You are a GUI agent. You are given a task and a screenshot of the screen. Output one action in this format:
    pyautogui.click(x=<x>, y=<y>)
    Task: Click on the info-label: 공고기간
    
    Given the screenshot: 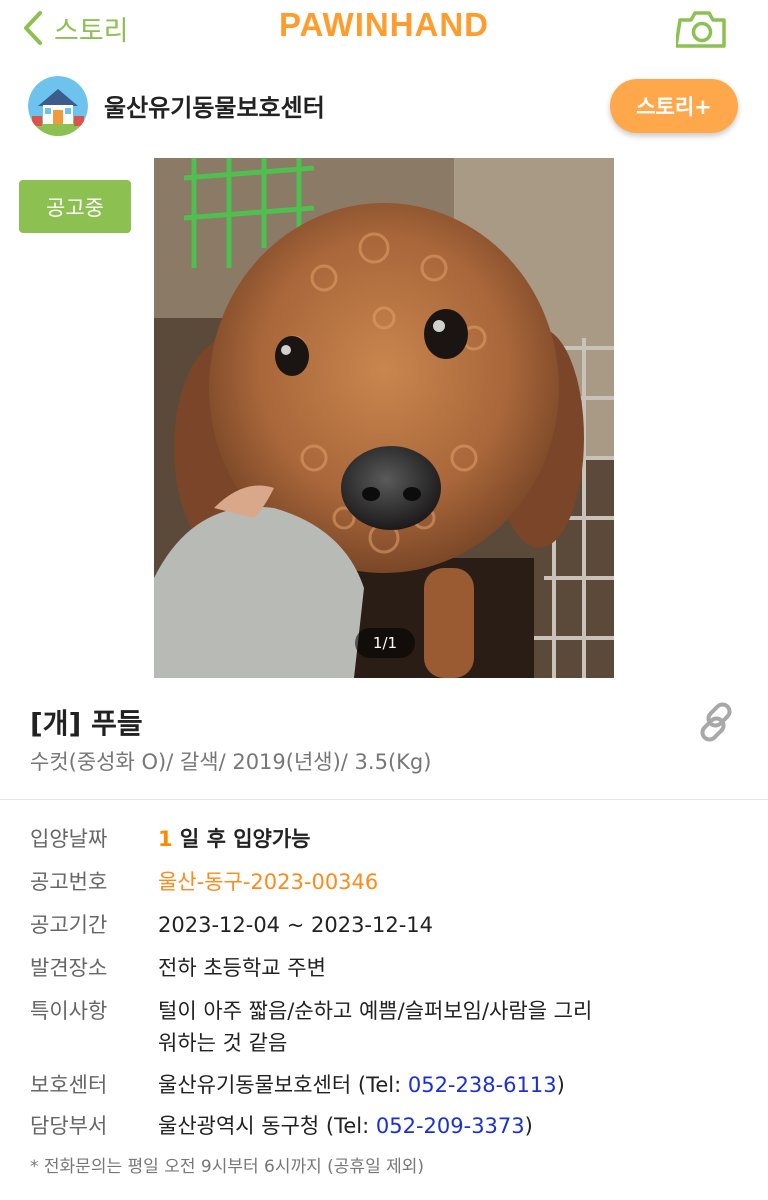 What is the action you would take?
    pyautogui.click(x=69, y=925)
    